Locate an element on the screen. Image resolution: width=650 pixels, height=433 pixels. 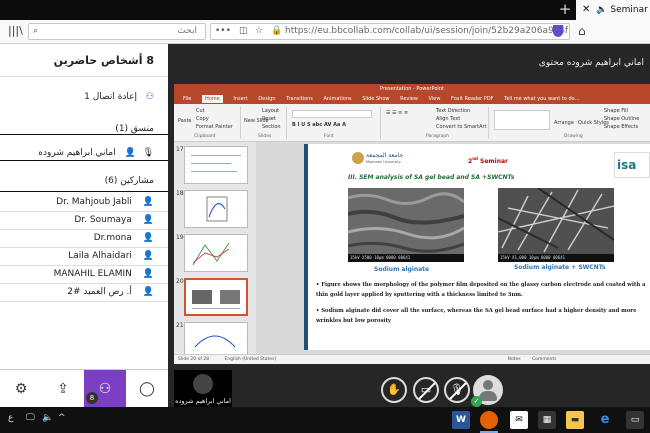
cut-button: Cut is located at coordinates (200, 111).